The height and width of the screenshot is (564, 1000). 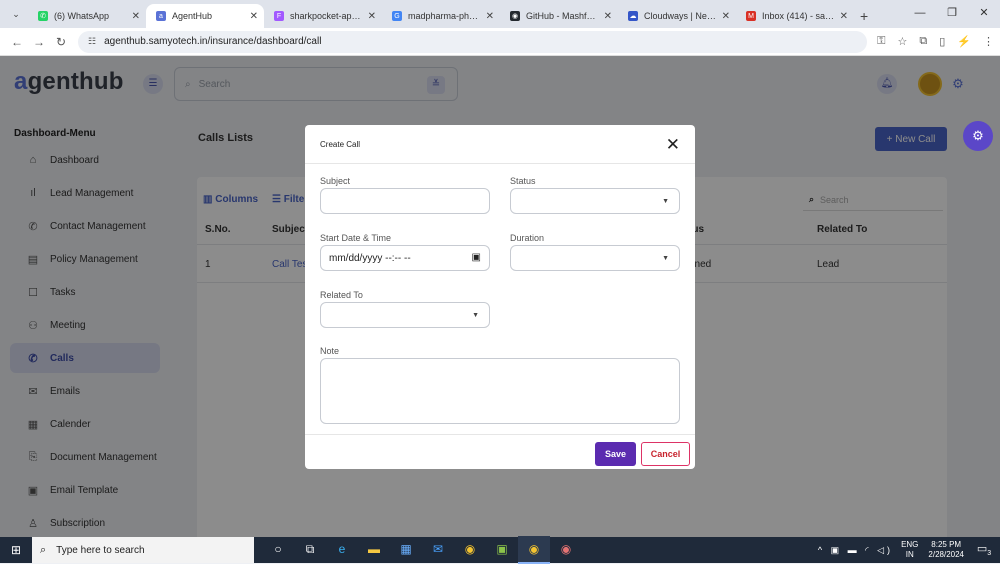 What do you see at coordinates (335, 181) in the screenshot?
I see `subject-label: Subject` at bounding box center [335, 181].